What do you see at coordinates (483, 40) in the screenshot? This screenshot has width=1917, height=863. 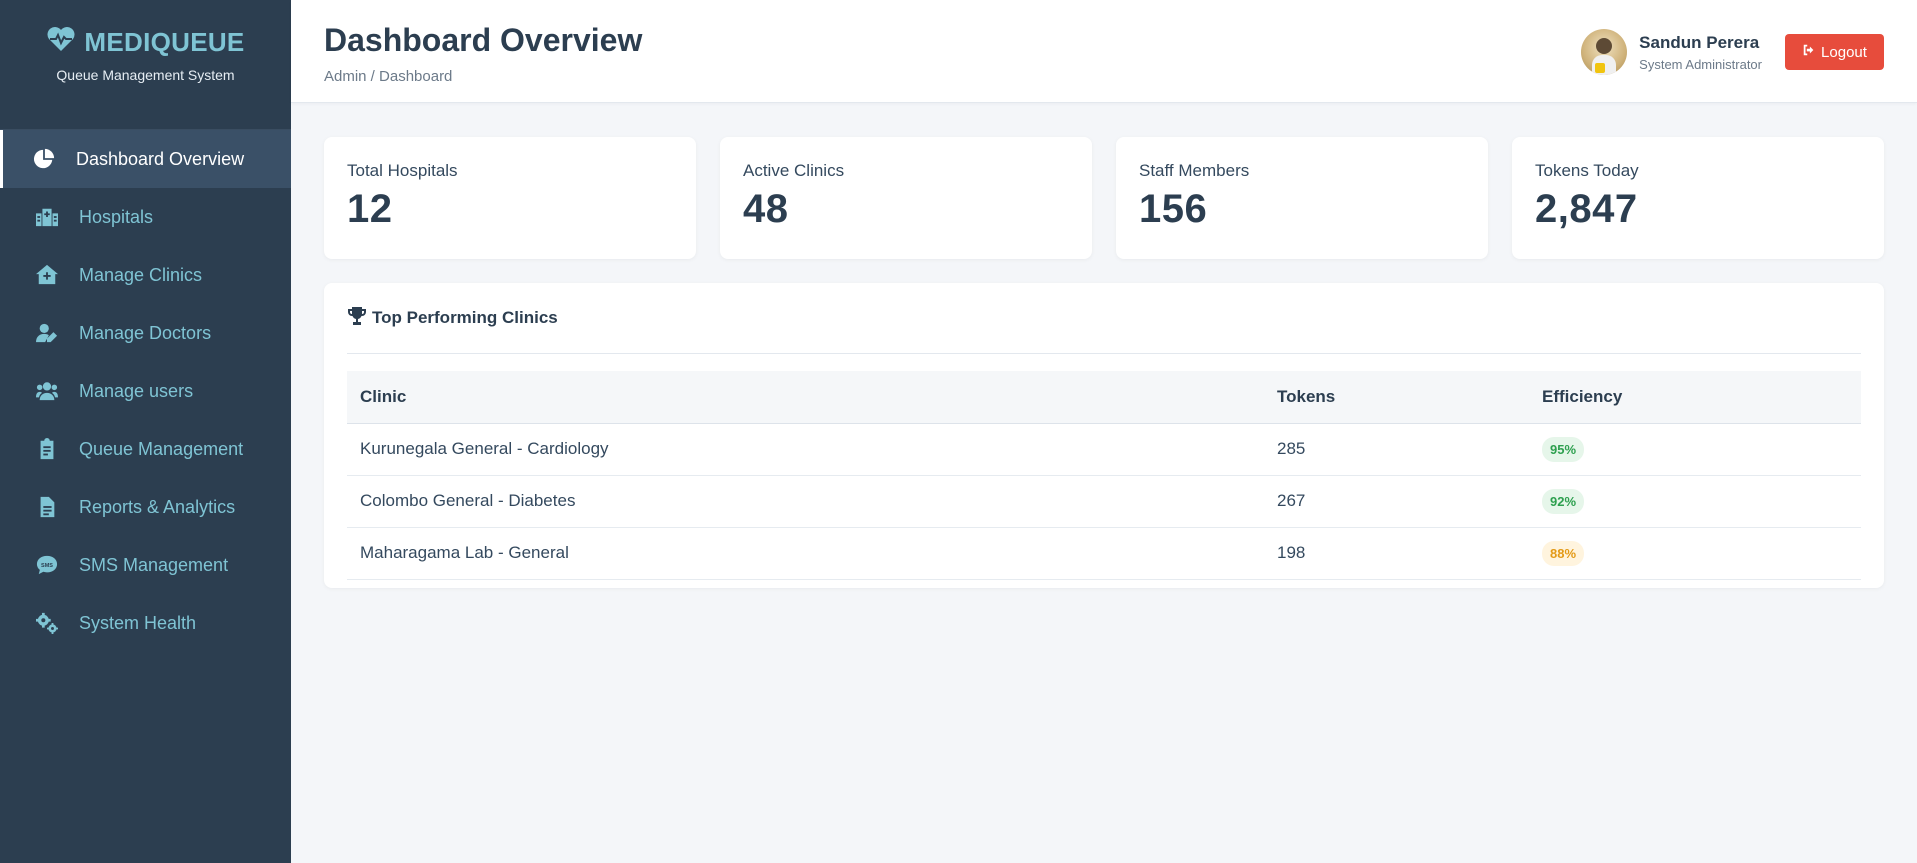 I see `page-title: Dashboard Overview` at bounding box center [483, 40].